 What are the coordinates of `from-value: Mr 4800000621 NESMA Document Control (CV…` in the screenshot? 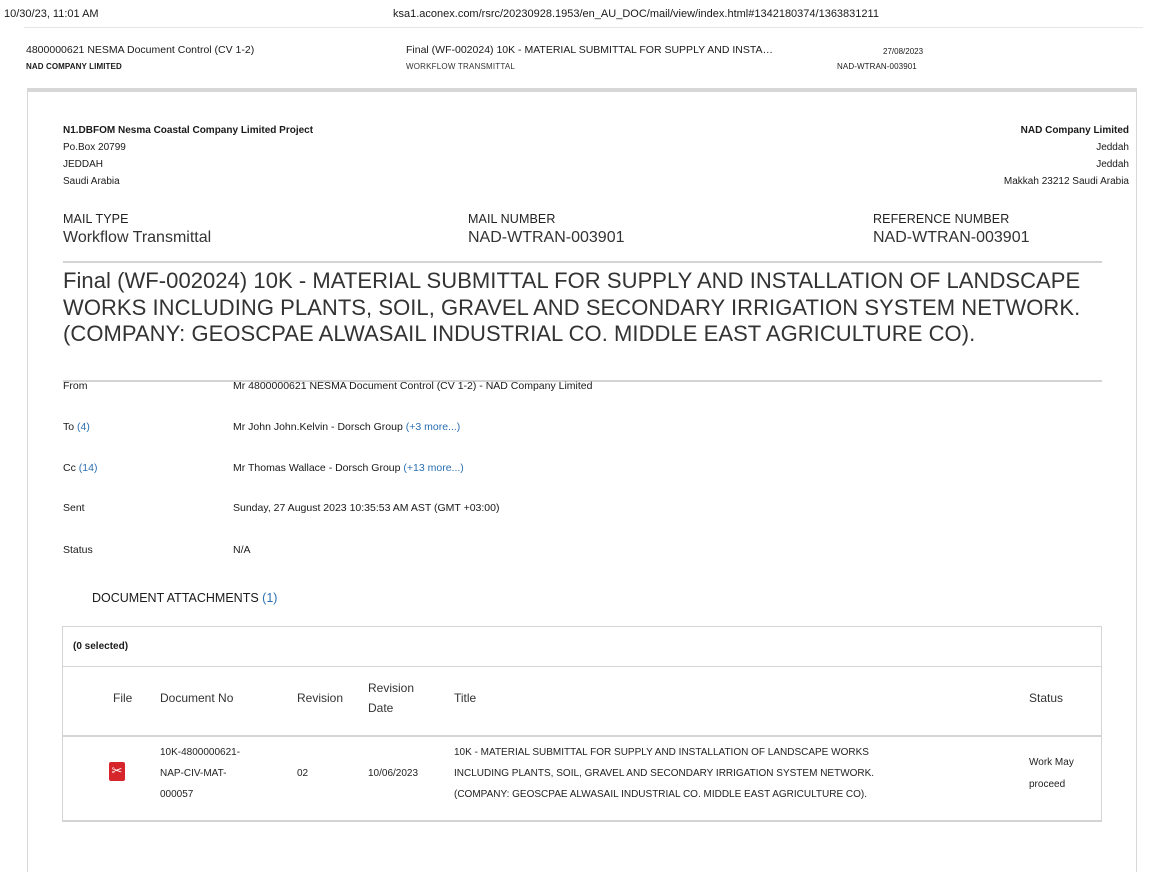 It's located at (413, 386).